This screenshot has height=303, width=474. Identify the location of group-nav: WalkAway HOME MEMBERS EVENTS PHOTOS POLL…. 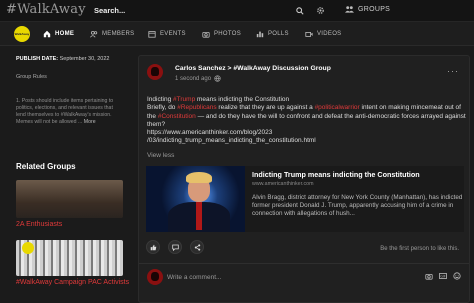
(237, 34).